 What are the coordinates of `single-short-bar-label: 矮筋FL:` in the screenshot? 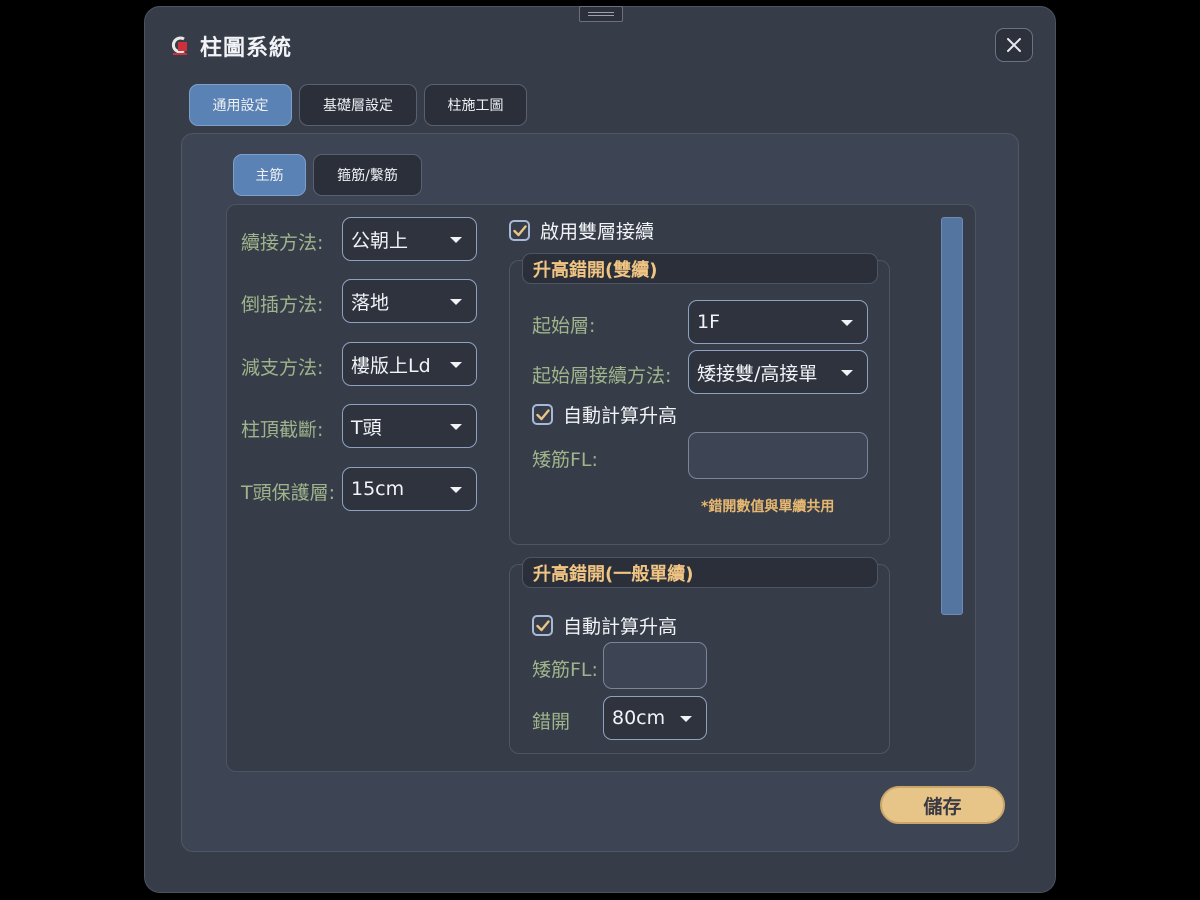 It's located at (565, 670).